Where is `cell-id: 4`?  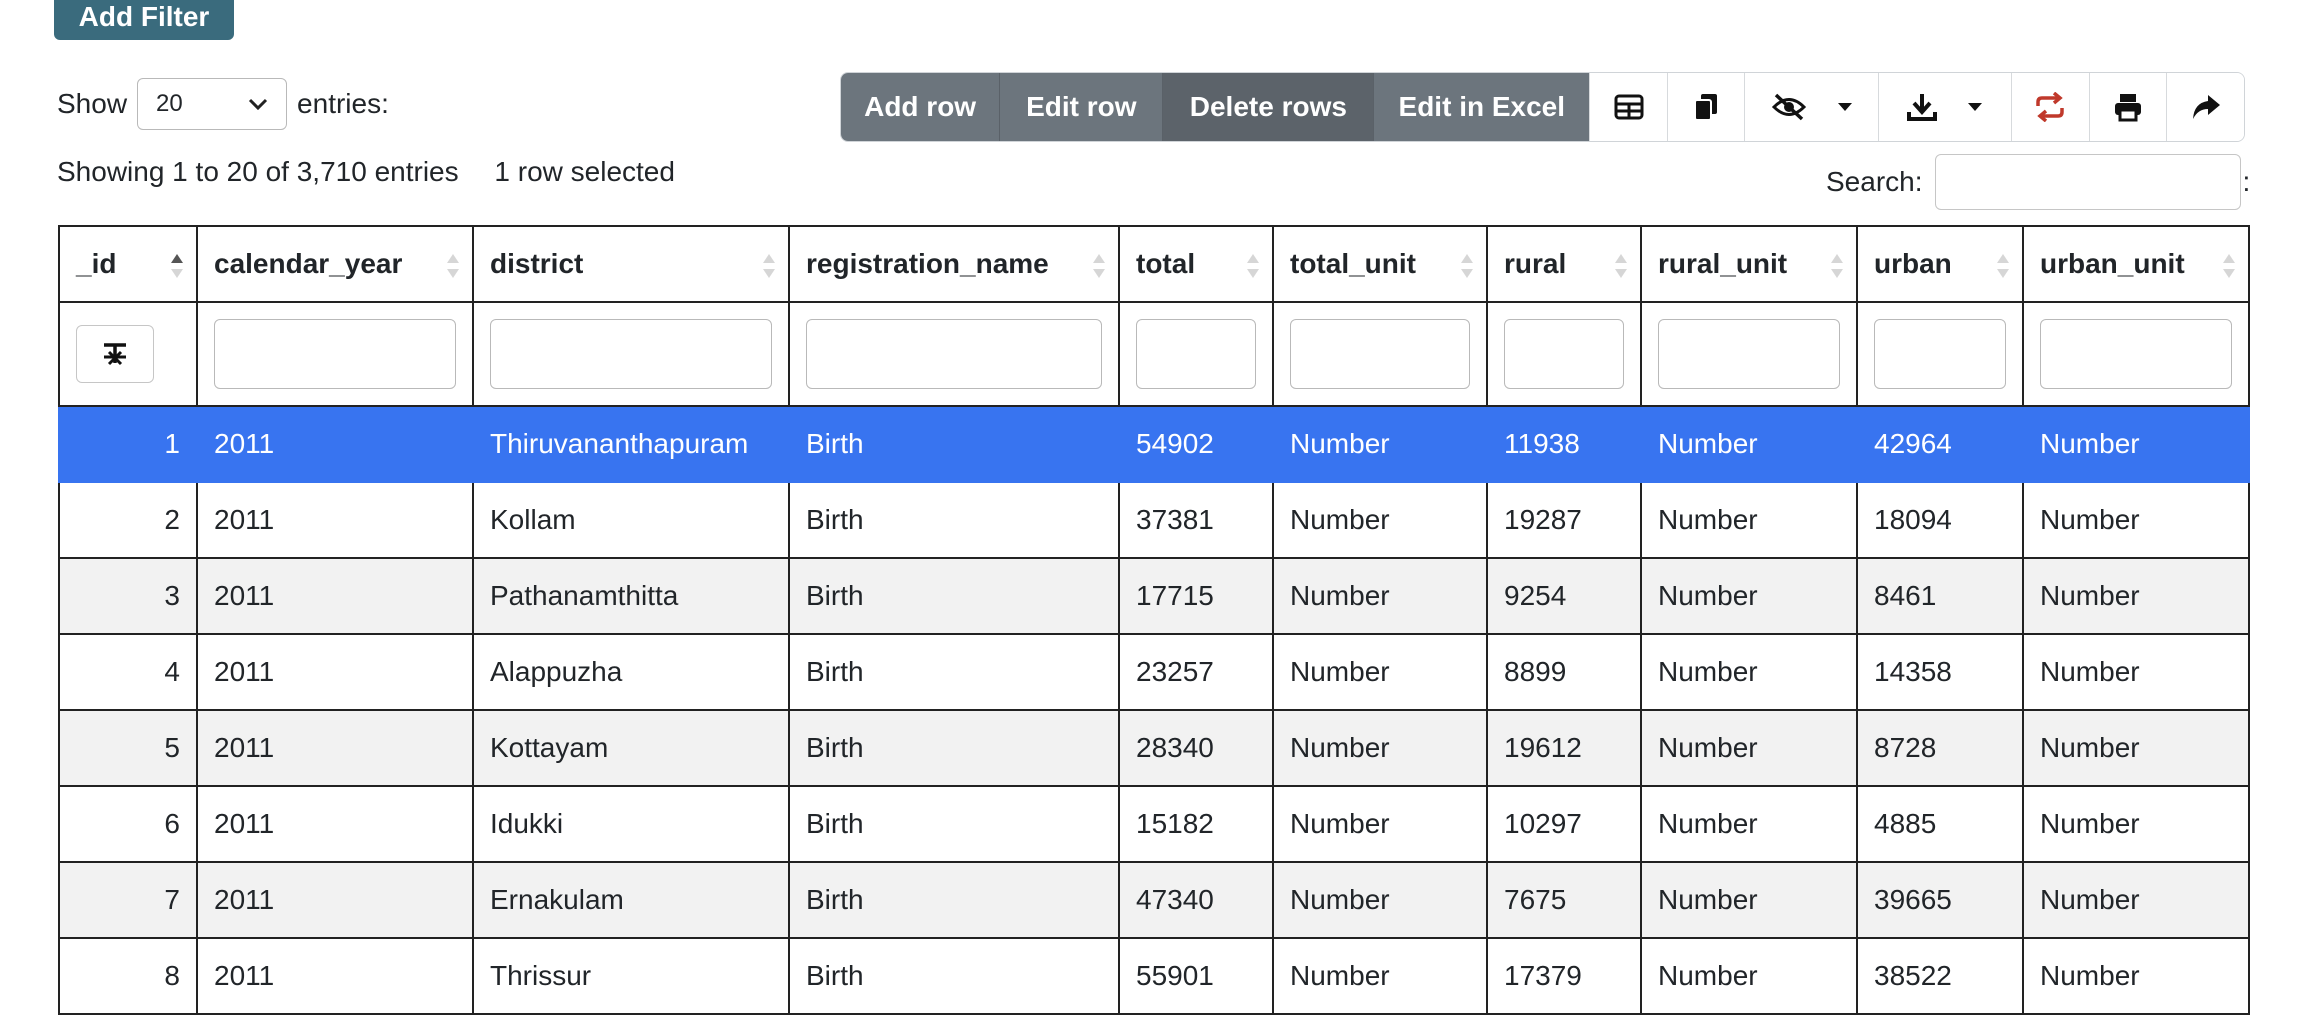 cell-id: 4 is located at coordinates (128, 672).